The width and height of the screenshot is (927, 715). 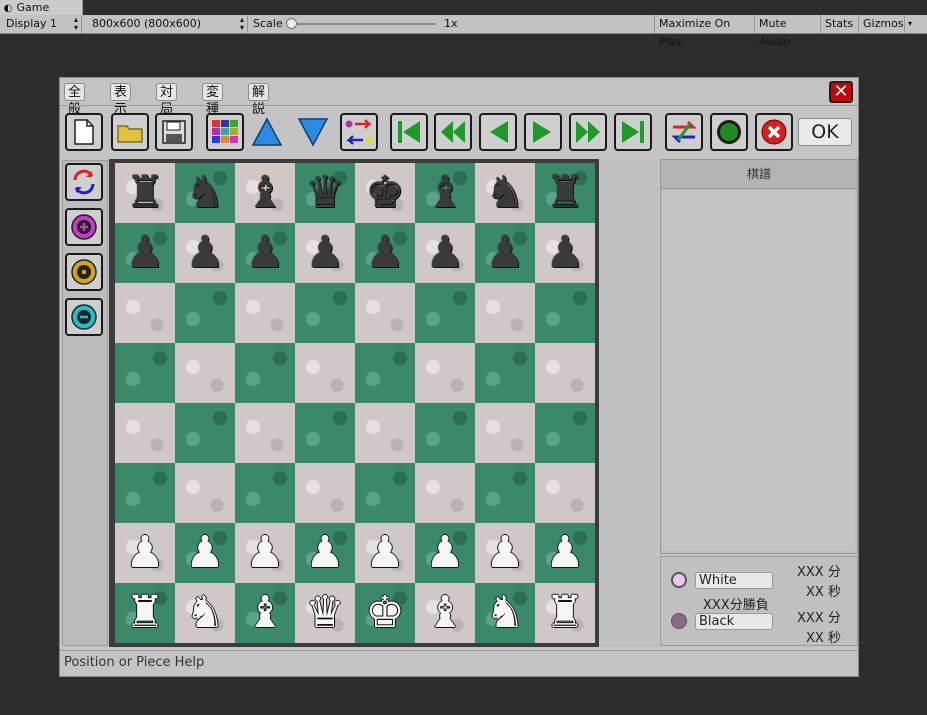 I want to click on palette-button, so click(x=225, y=132).